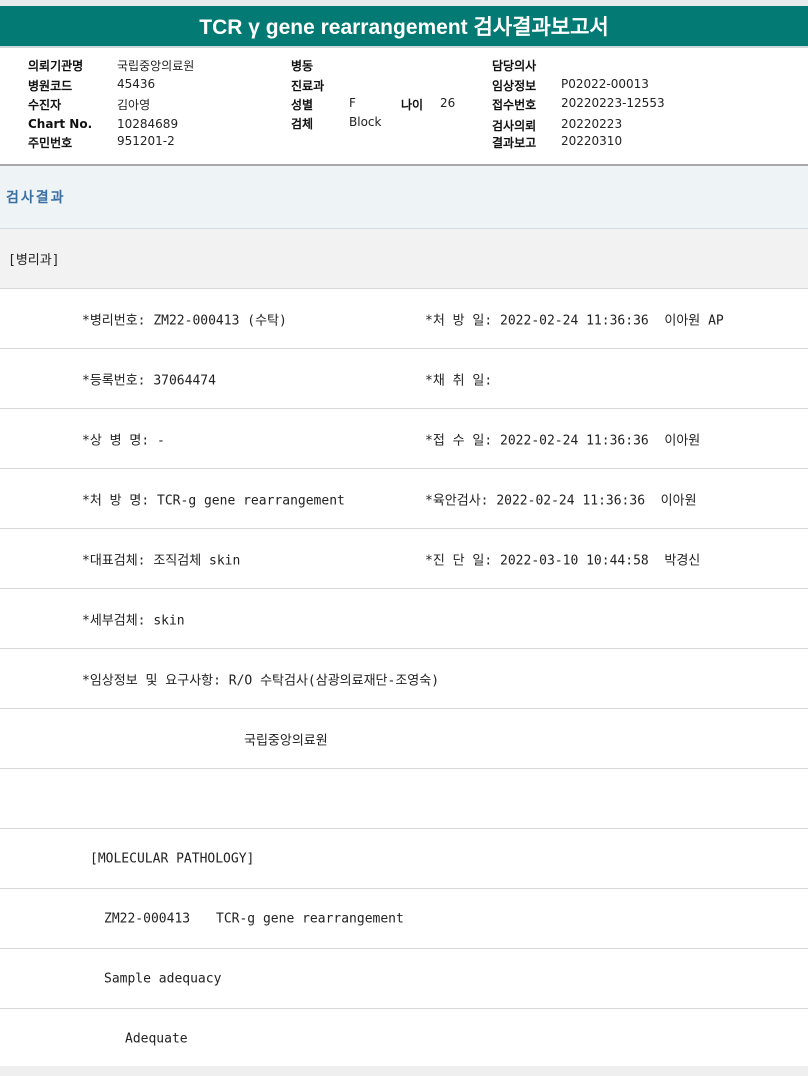 This screenshot has width=808, height=1076. What do you see at coordinates (404, 979) in the screenshot?
I see `result-row: Sample adequacy` at bounding box center [404, 979].